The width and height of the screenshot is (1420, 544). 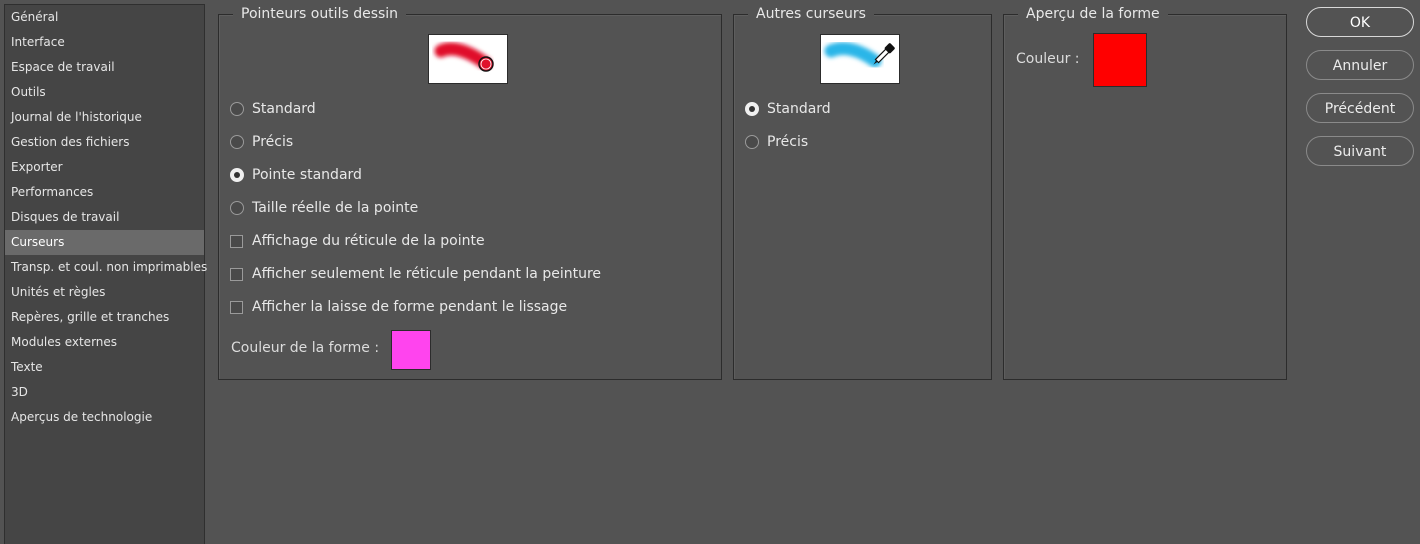 What do you see at coordinates (320, 14) in the screenshot?
I see `painting-cursors-title: Pointeurs outils dessin` at bounding box center [320, 14].